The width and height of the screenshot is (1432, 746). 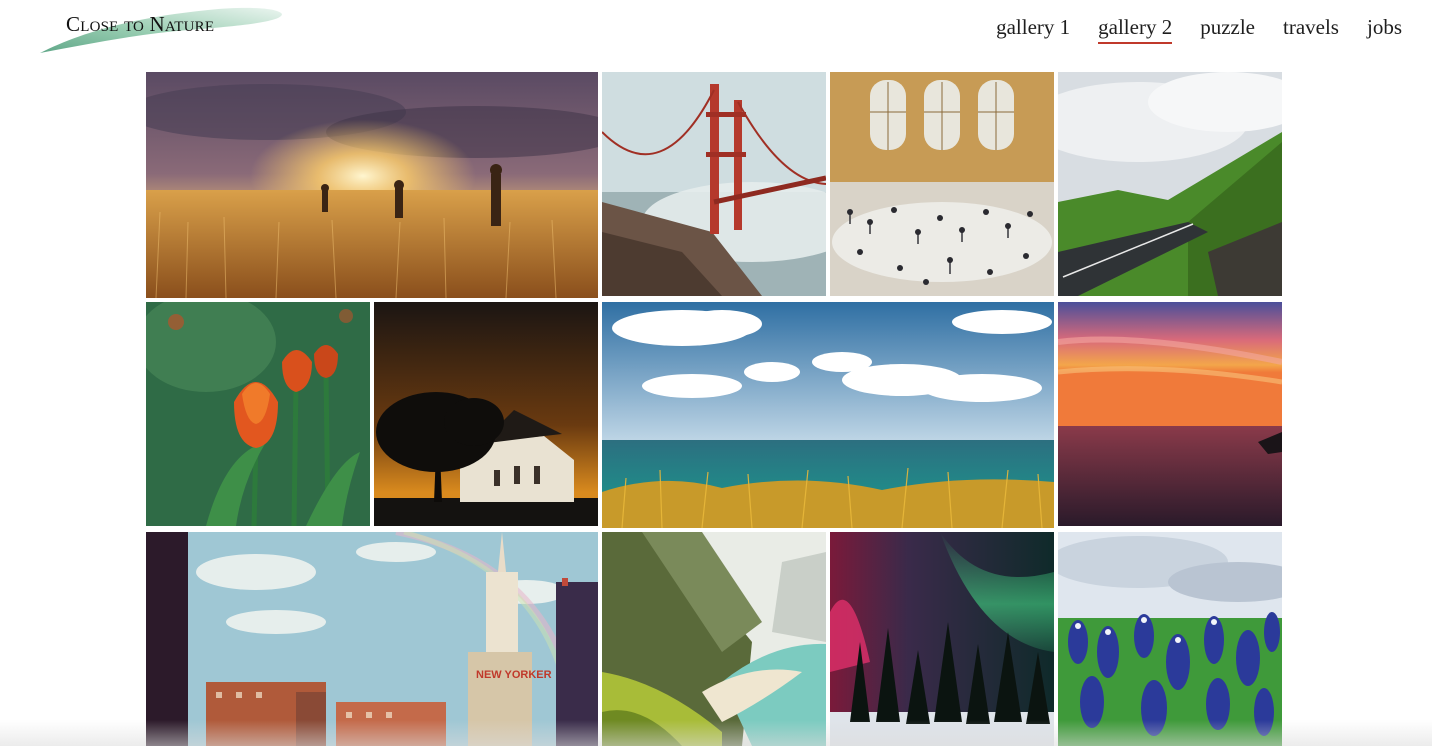 I want to click on new-yorker-sign: NEW YORKER, so click(x=514, y=675).